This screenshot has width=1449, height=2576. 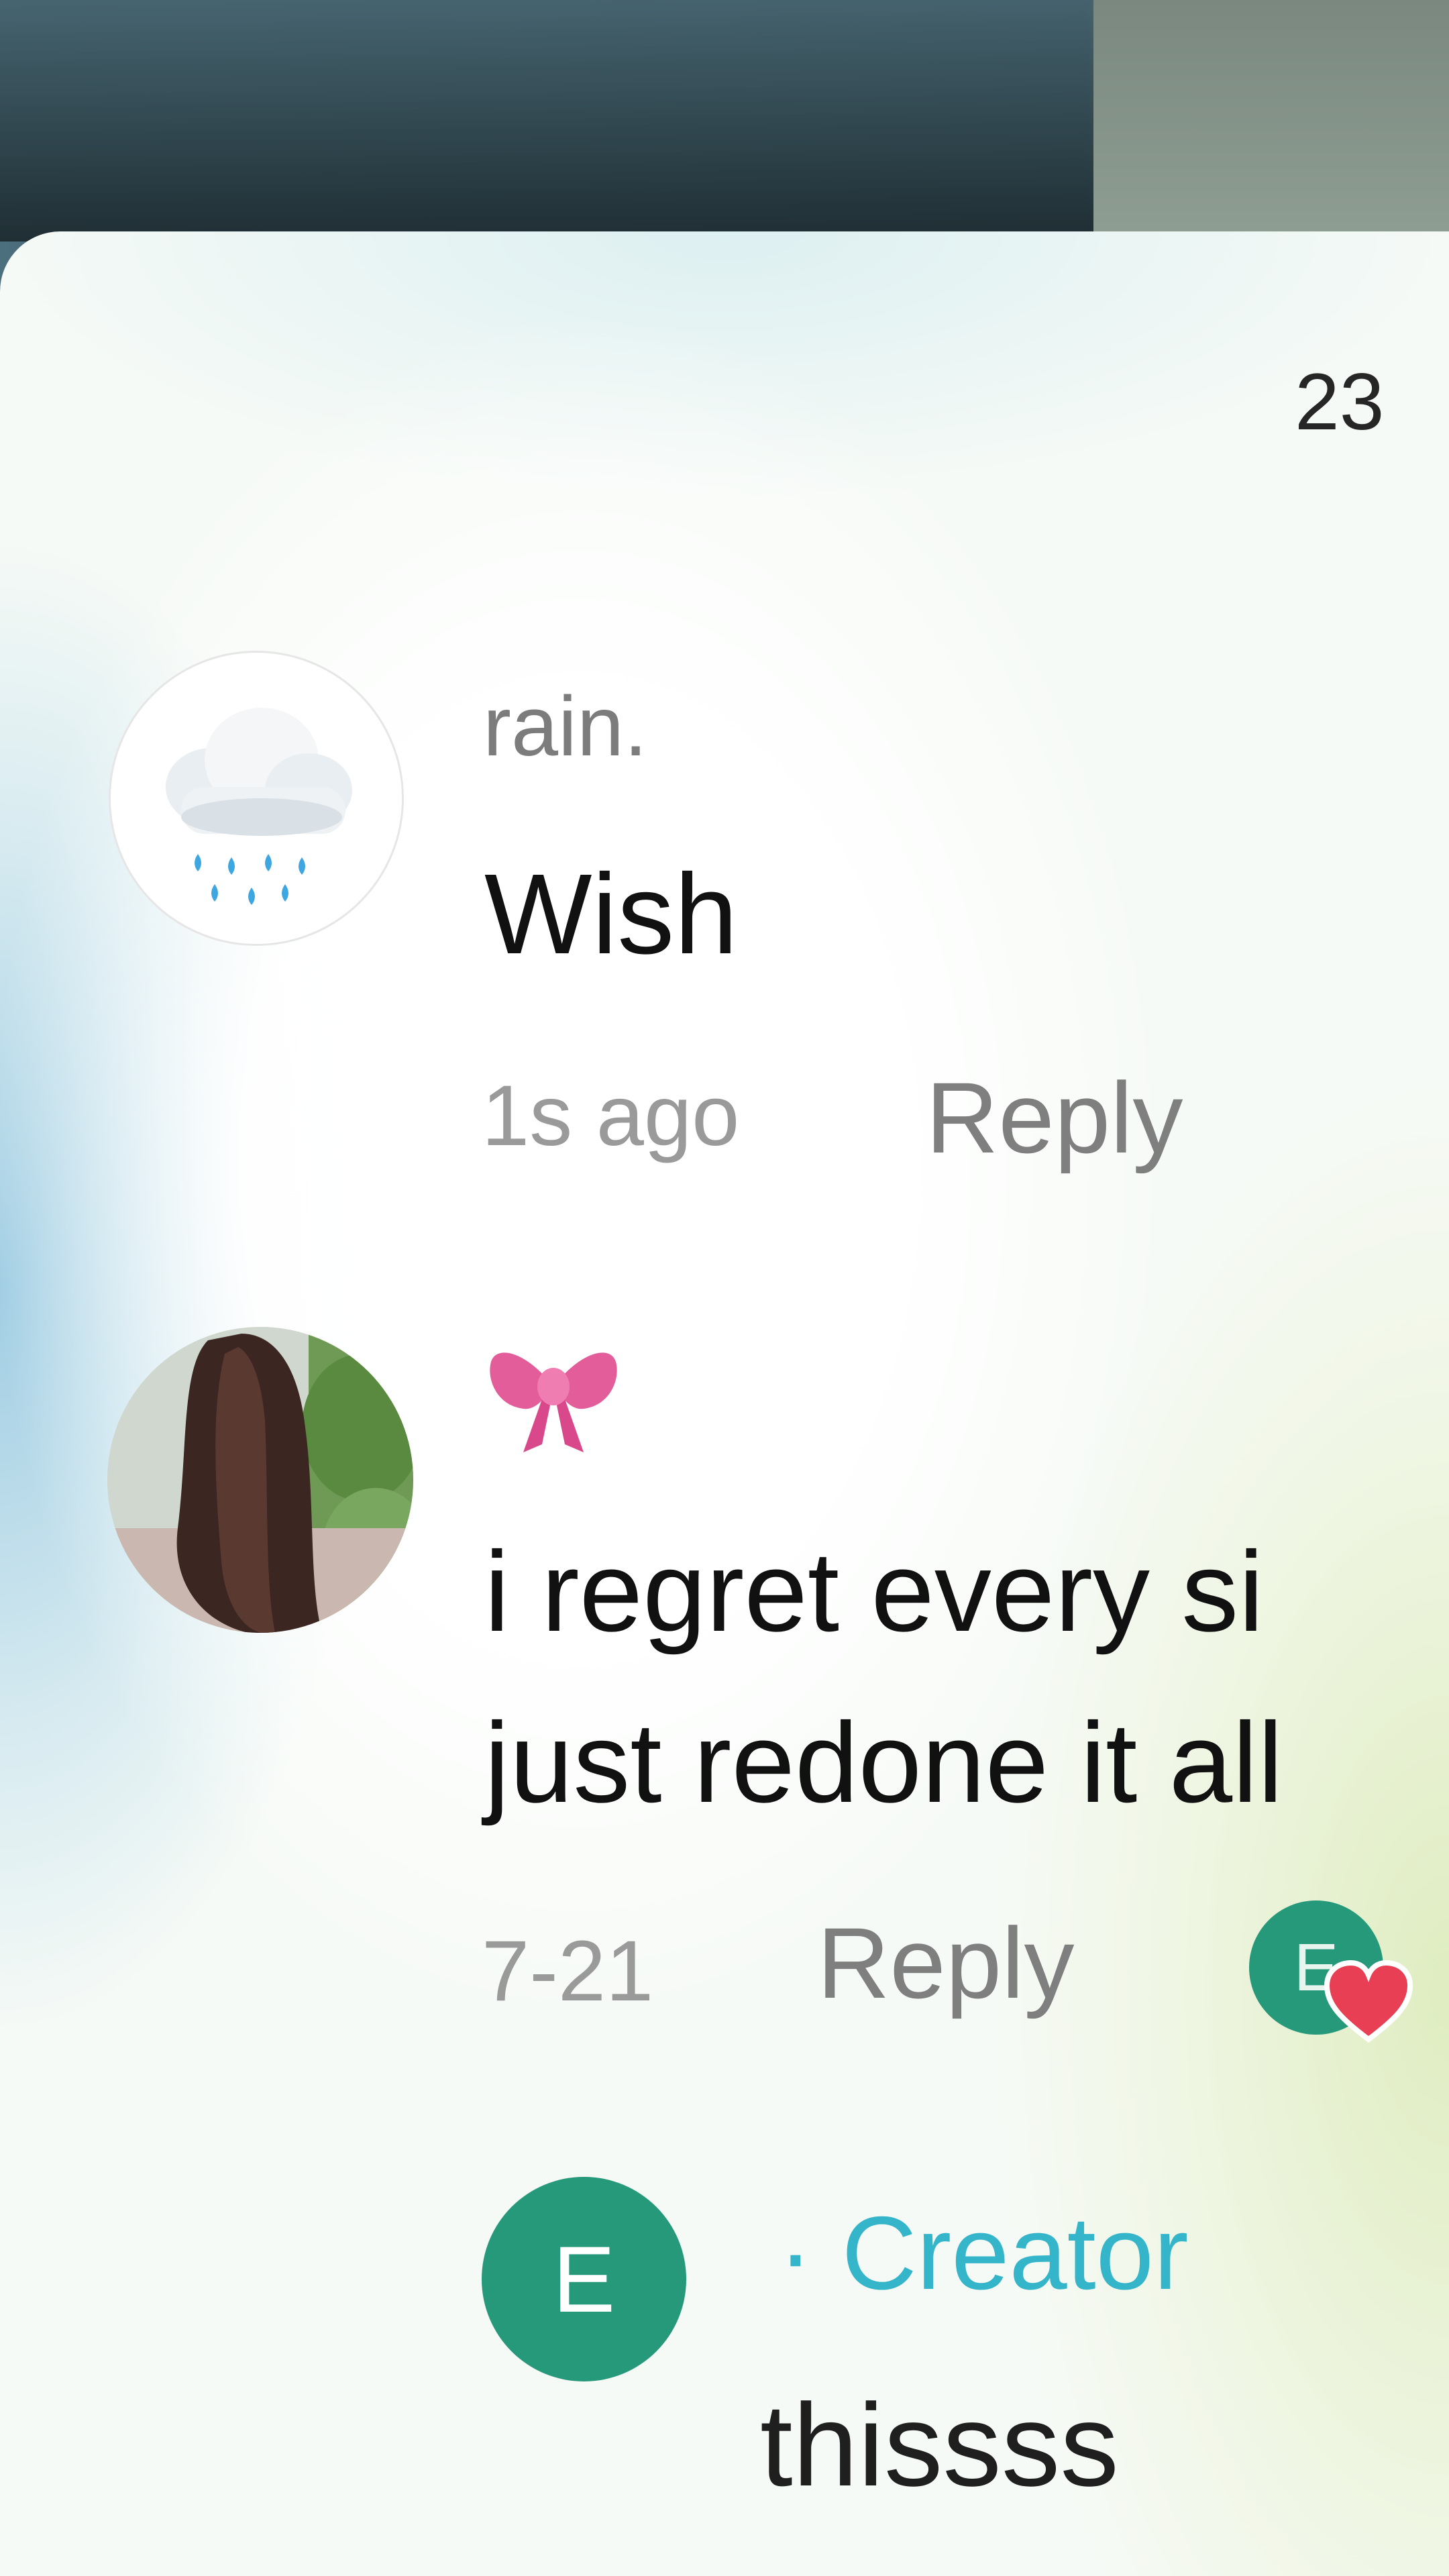 I want to click on avatar-rain, so click(x=256, y=798).